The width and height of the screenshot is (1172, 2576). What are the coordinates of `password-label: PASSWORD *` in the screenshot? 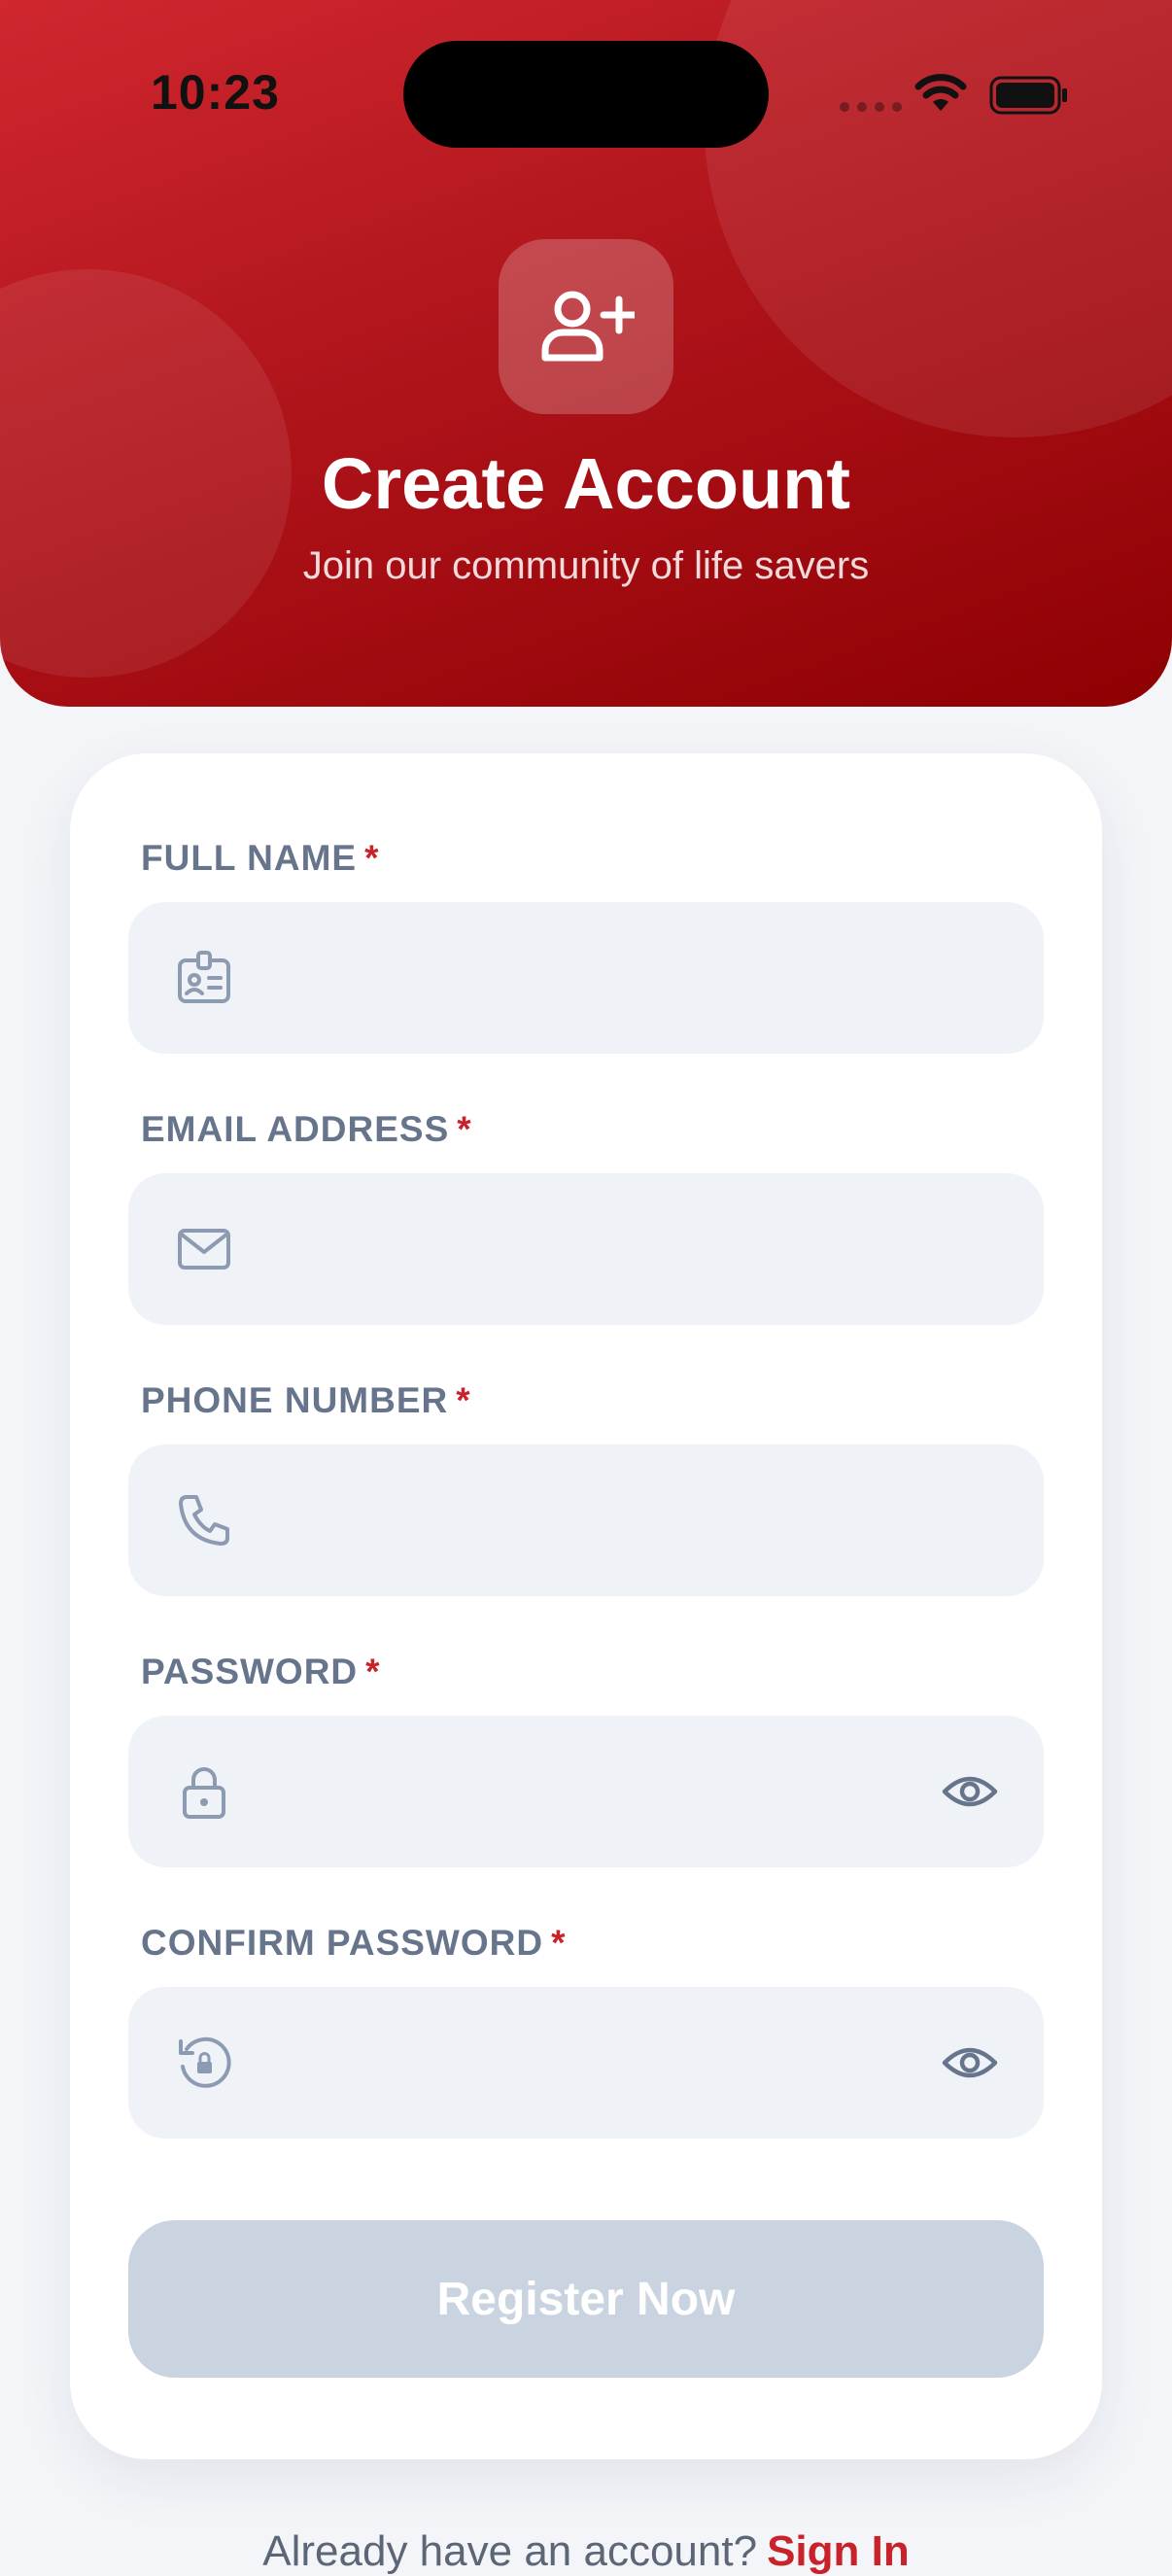 It's located at (261, 1671).